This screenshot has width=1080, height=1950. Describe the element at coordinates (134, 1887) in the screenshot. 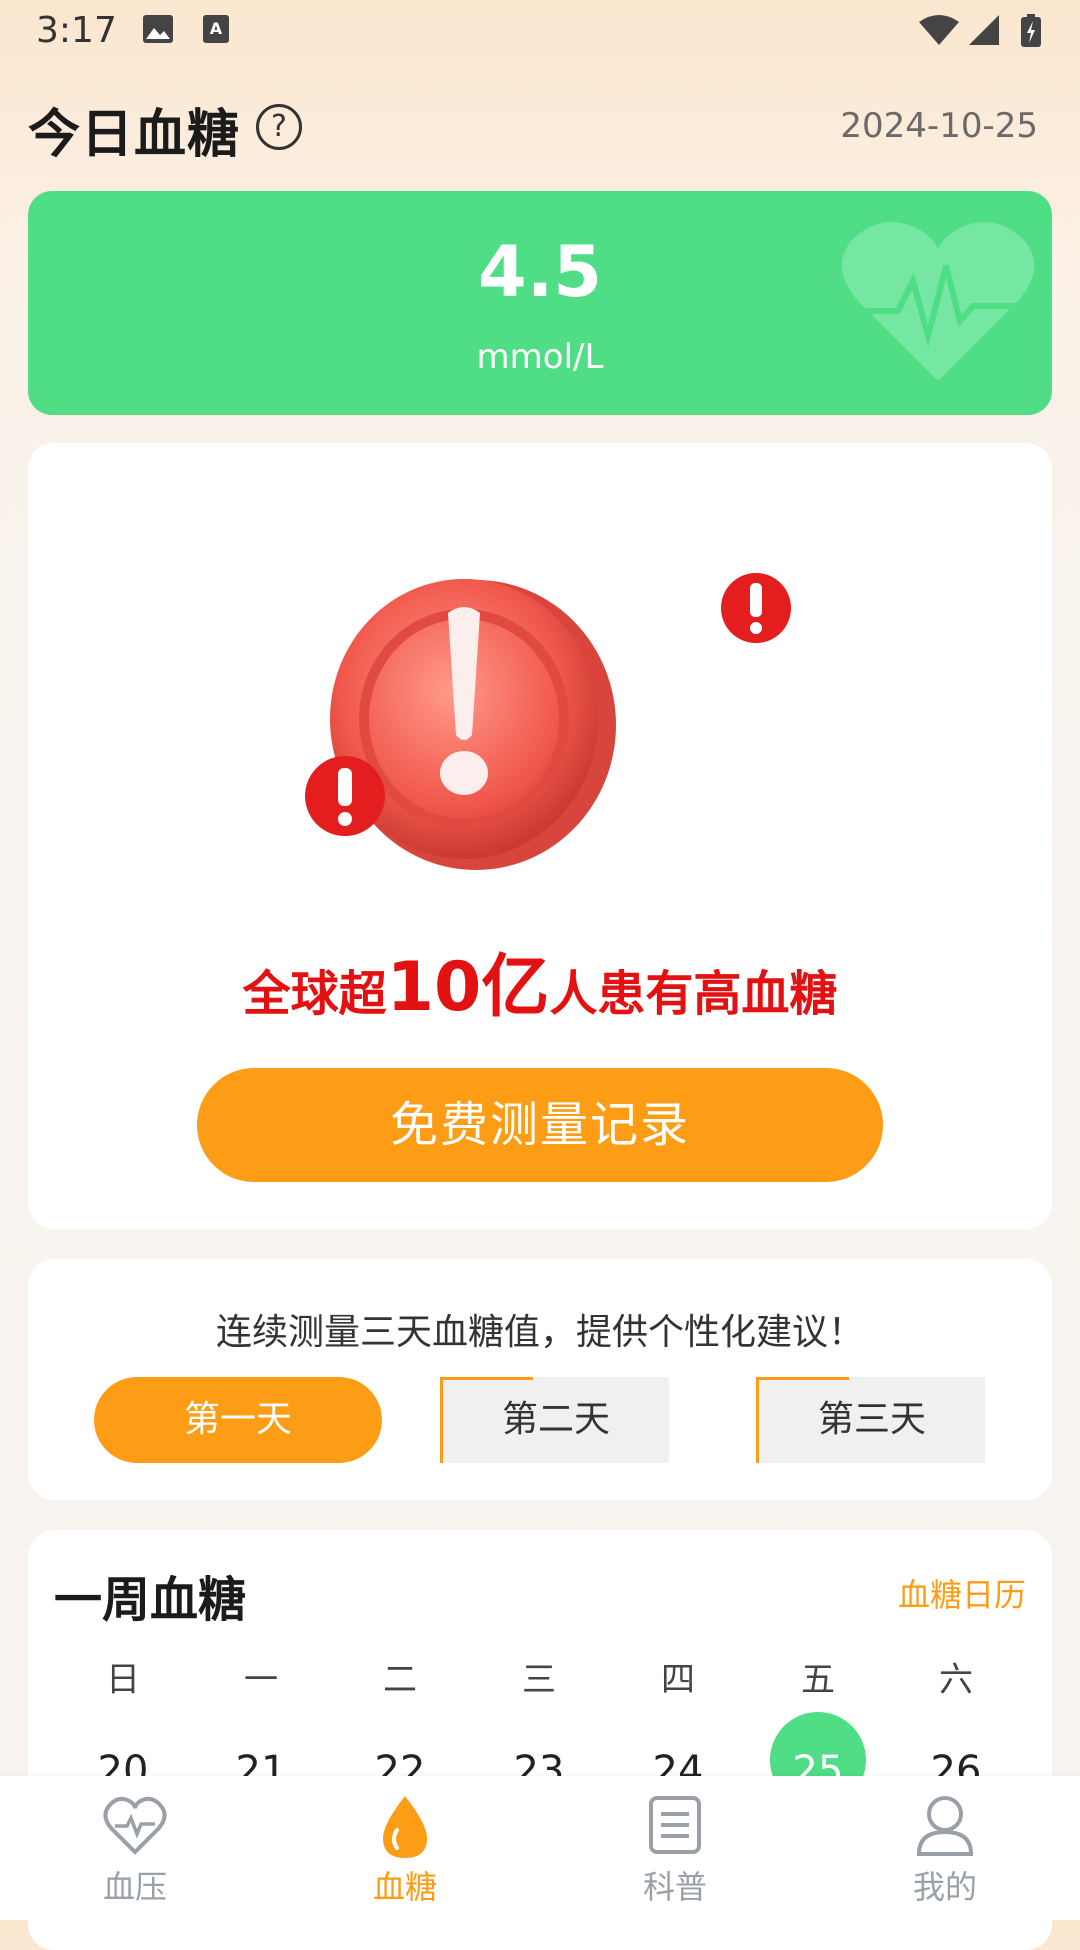

I see `nav-label: 血压` at that location.